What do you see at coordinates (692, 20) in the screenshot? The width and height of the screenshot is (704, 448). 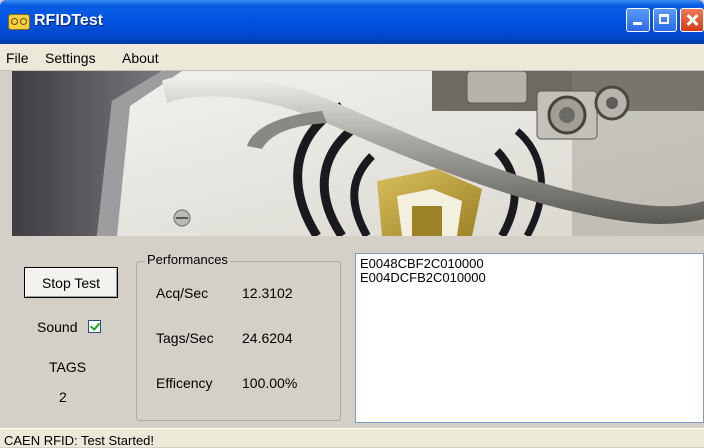 I see `close-button` at bounding box center [692, 20].